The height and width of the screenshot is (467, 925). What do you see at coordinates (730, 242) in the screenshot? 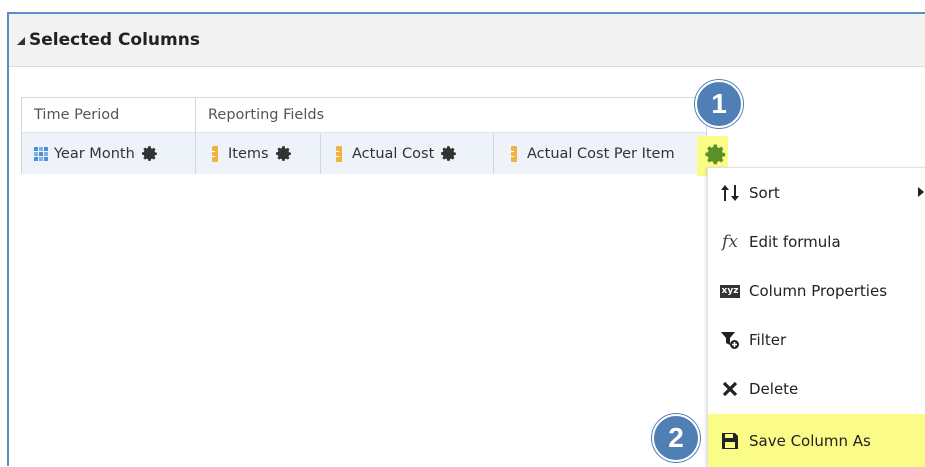
I see `fx-icon: fx` at bounding box center [730, 242].